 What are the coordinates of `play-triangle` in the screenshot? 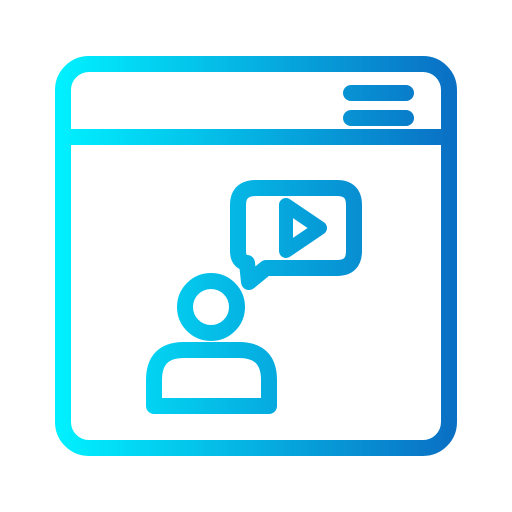 It's located at (303, 228).